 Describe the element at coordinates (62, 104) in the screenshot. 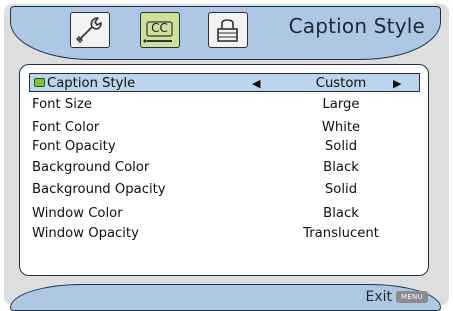

I see `menu-row-label: Font Size` at that location.